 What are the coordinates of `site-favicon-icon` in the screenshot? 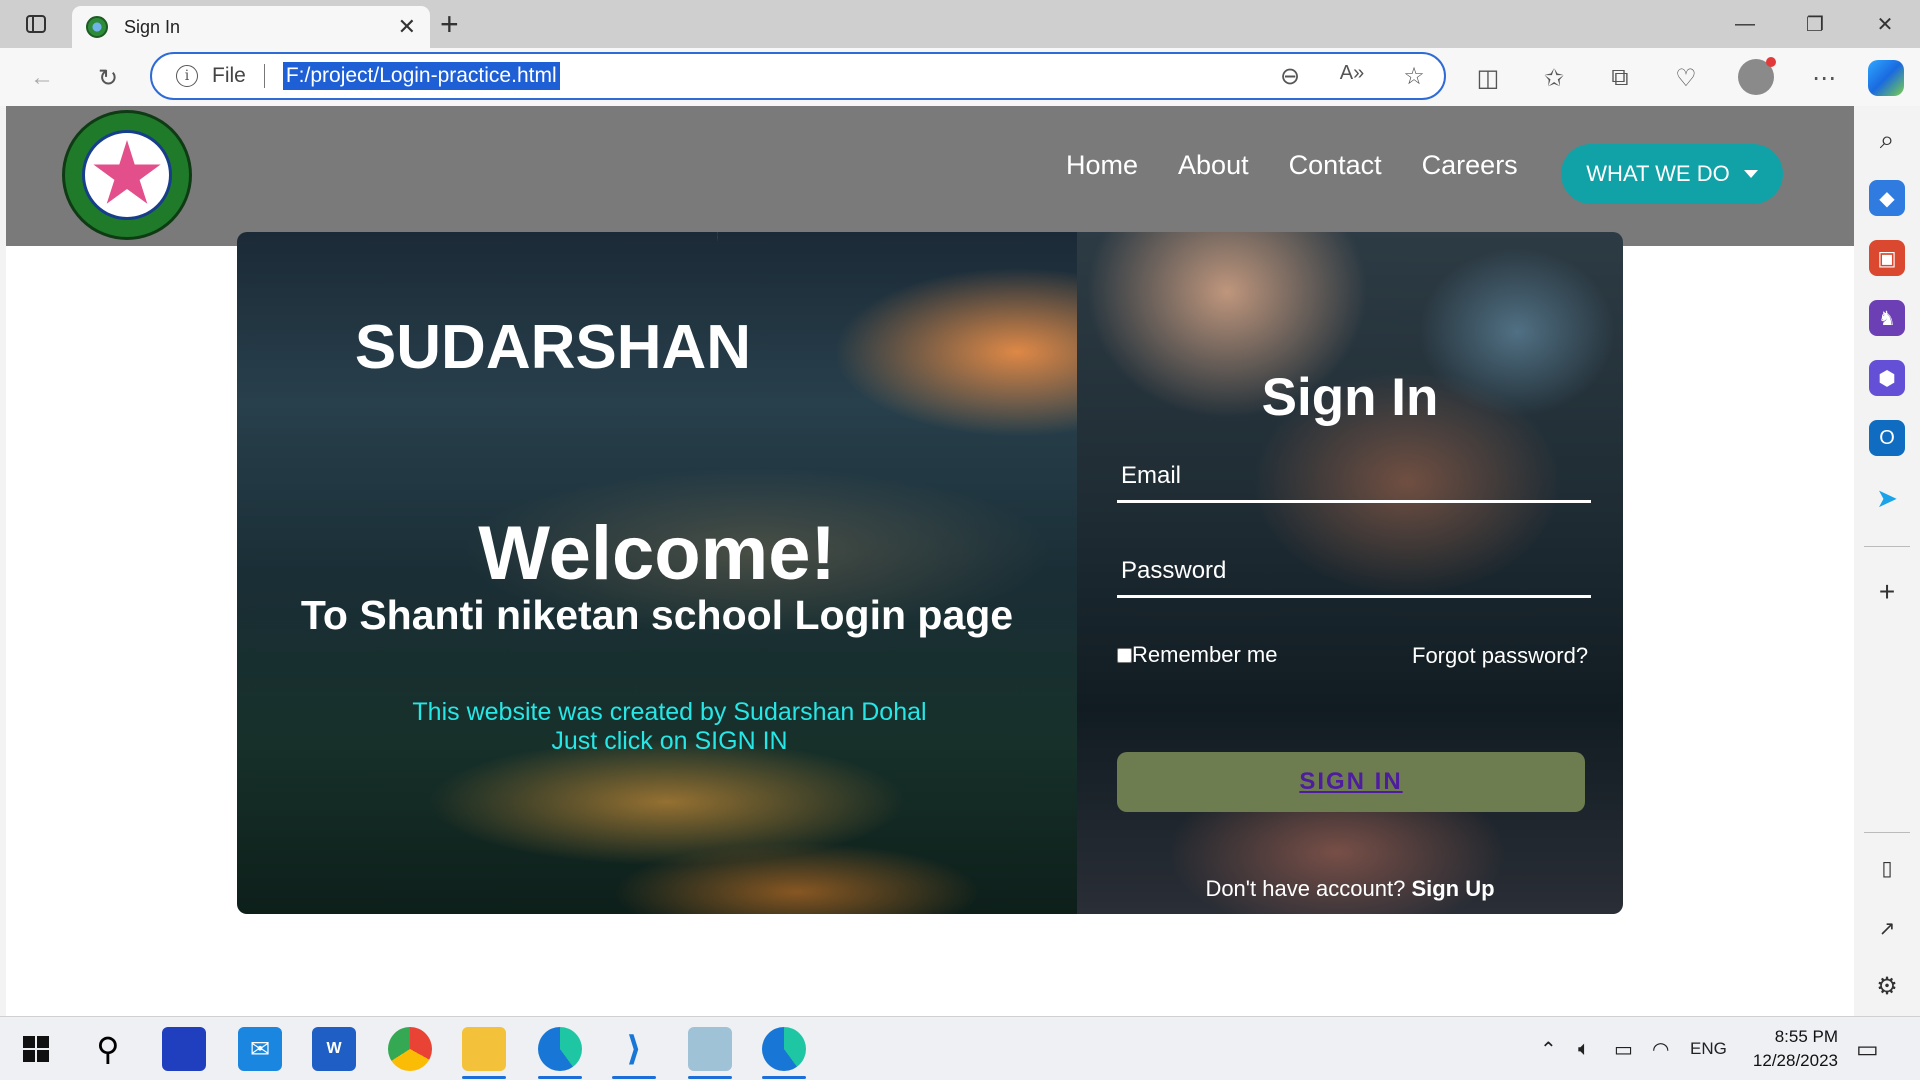 It's located at (97, 27).